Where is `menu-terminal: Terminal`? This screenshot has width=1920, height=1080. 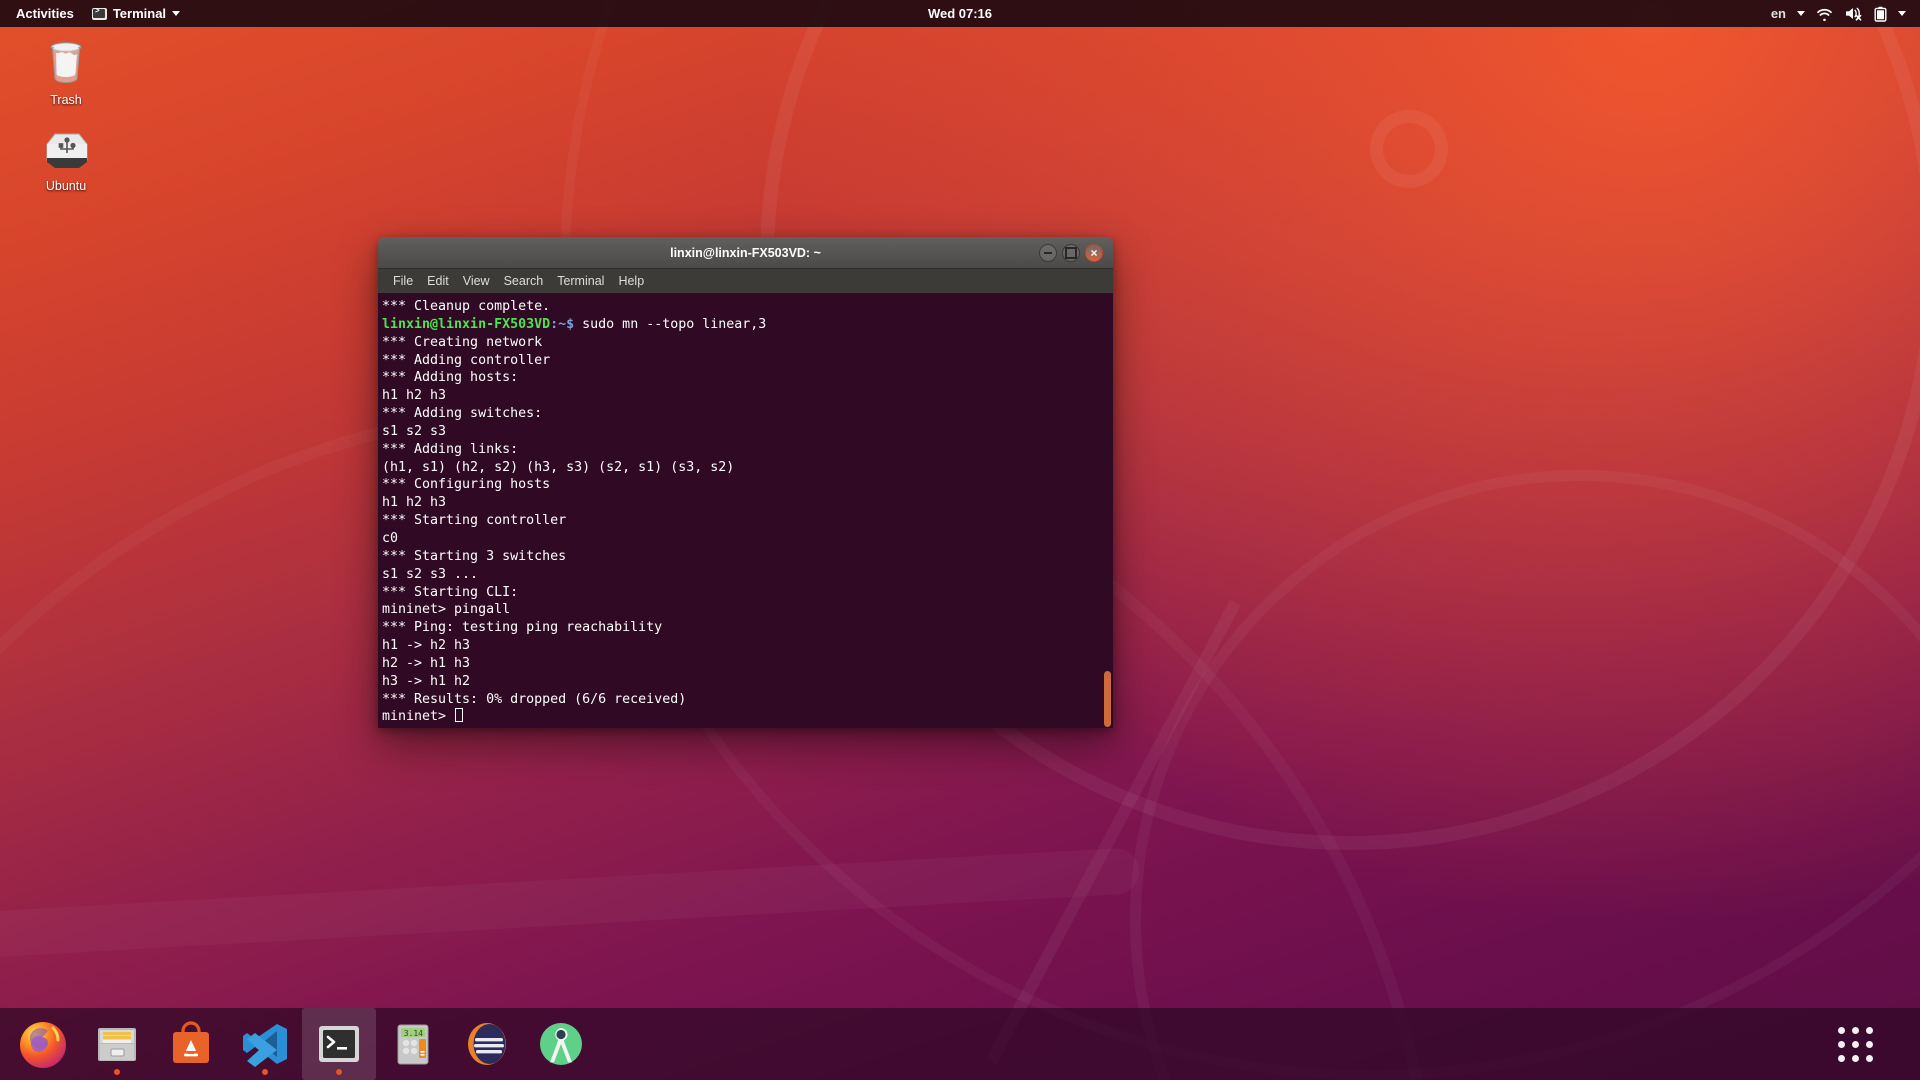
menu-terminal: Terminal is located at coordinates (580, 281).